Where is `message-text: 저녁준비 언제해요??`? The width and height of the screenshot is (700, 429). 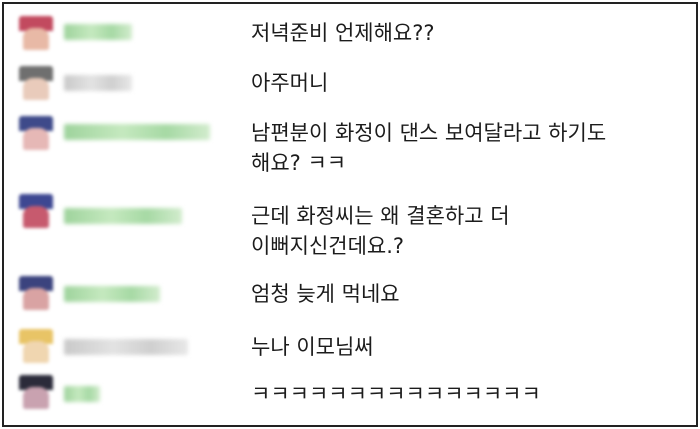 message-text: 저녁준비 언제해요?? is located at coordinates (343, 33).